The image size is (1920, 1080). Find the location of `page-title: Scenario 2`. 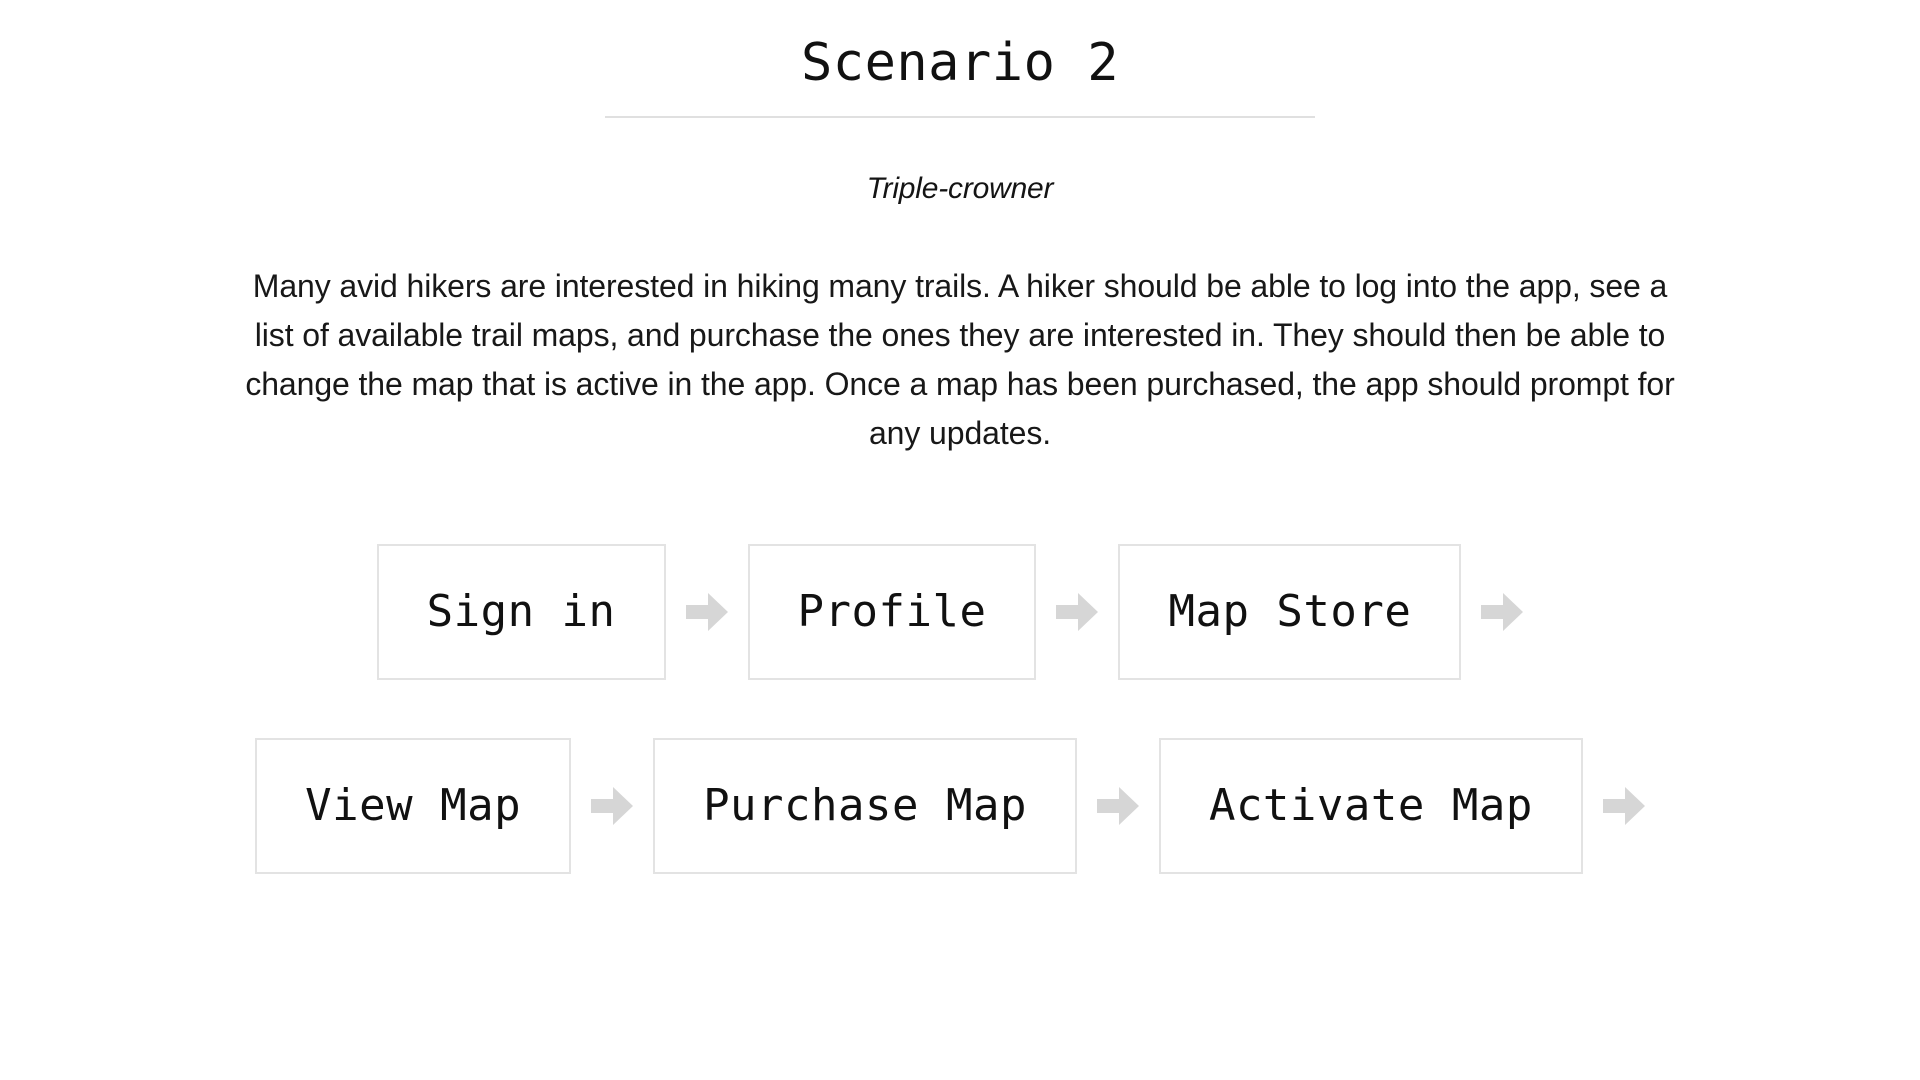

page-title: Scenario 2 is located at coordinates (960, 63).